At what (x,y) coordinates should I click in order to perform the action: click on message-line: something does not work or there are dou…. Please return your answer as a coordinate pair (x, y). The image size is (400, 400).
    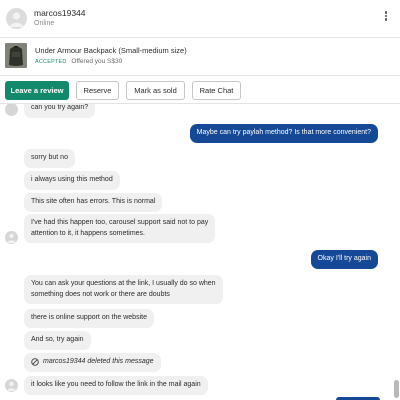
    Looking at the image, I should click on (100, 294).